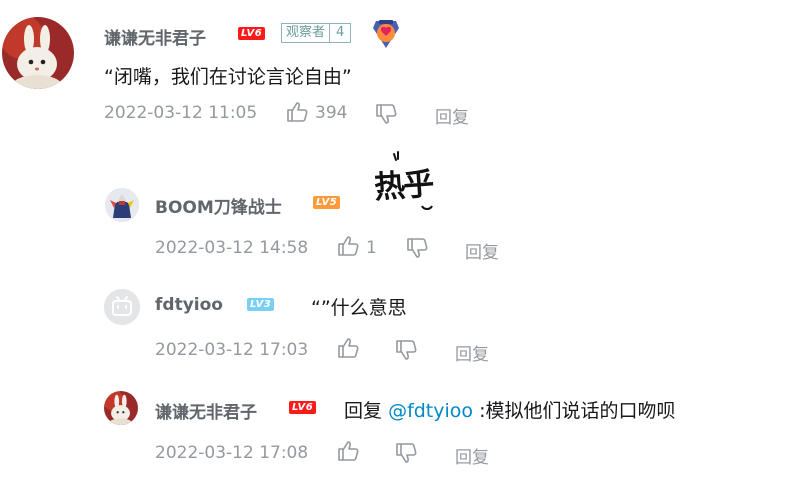 This screenshot has width=788, height=483. Describe the element at coordinates (306, 33) in the screenshot. I see `observer-badge-label: 观察者` at that location.